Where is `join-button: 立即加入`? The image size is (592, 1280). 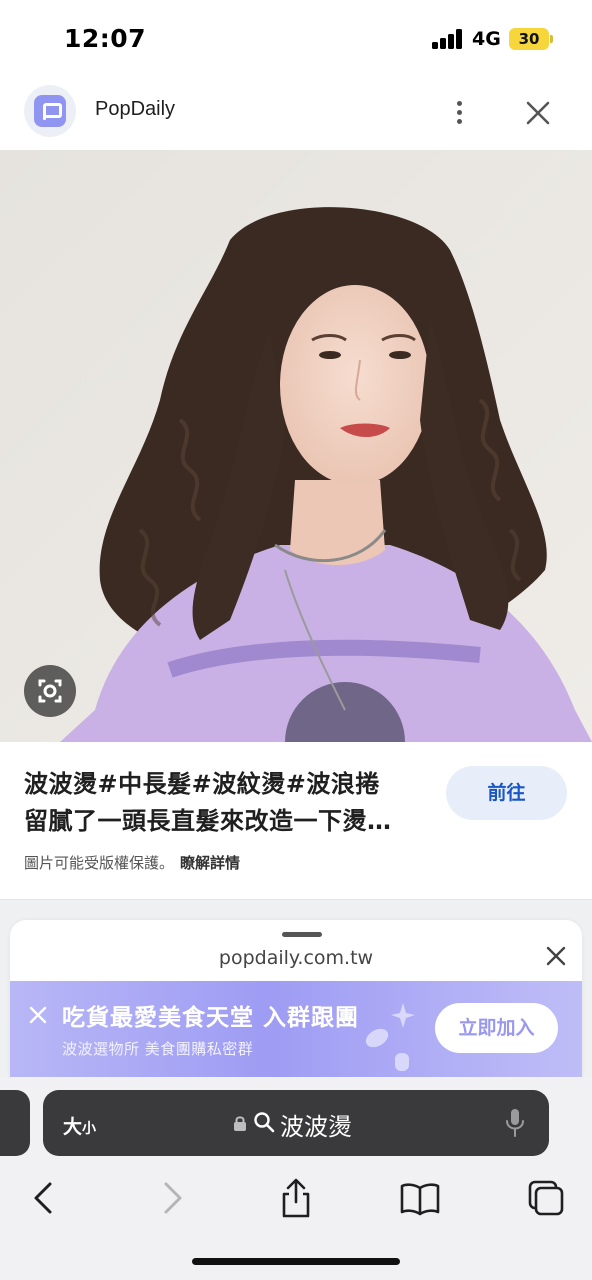 join-button: 立即加入 is located at coordinates (496, 1028).